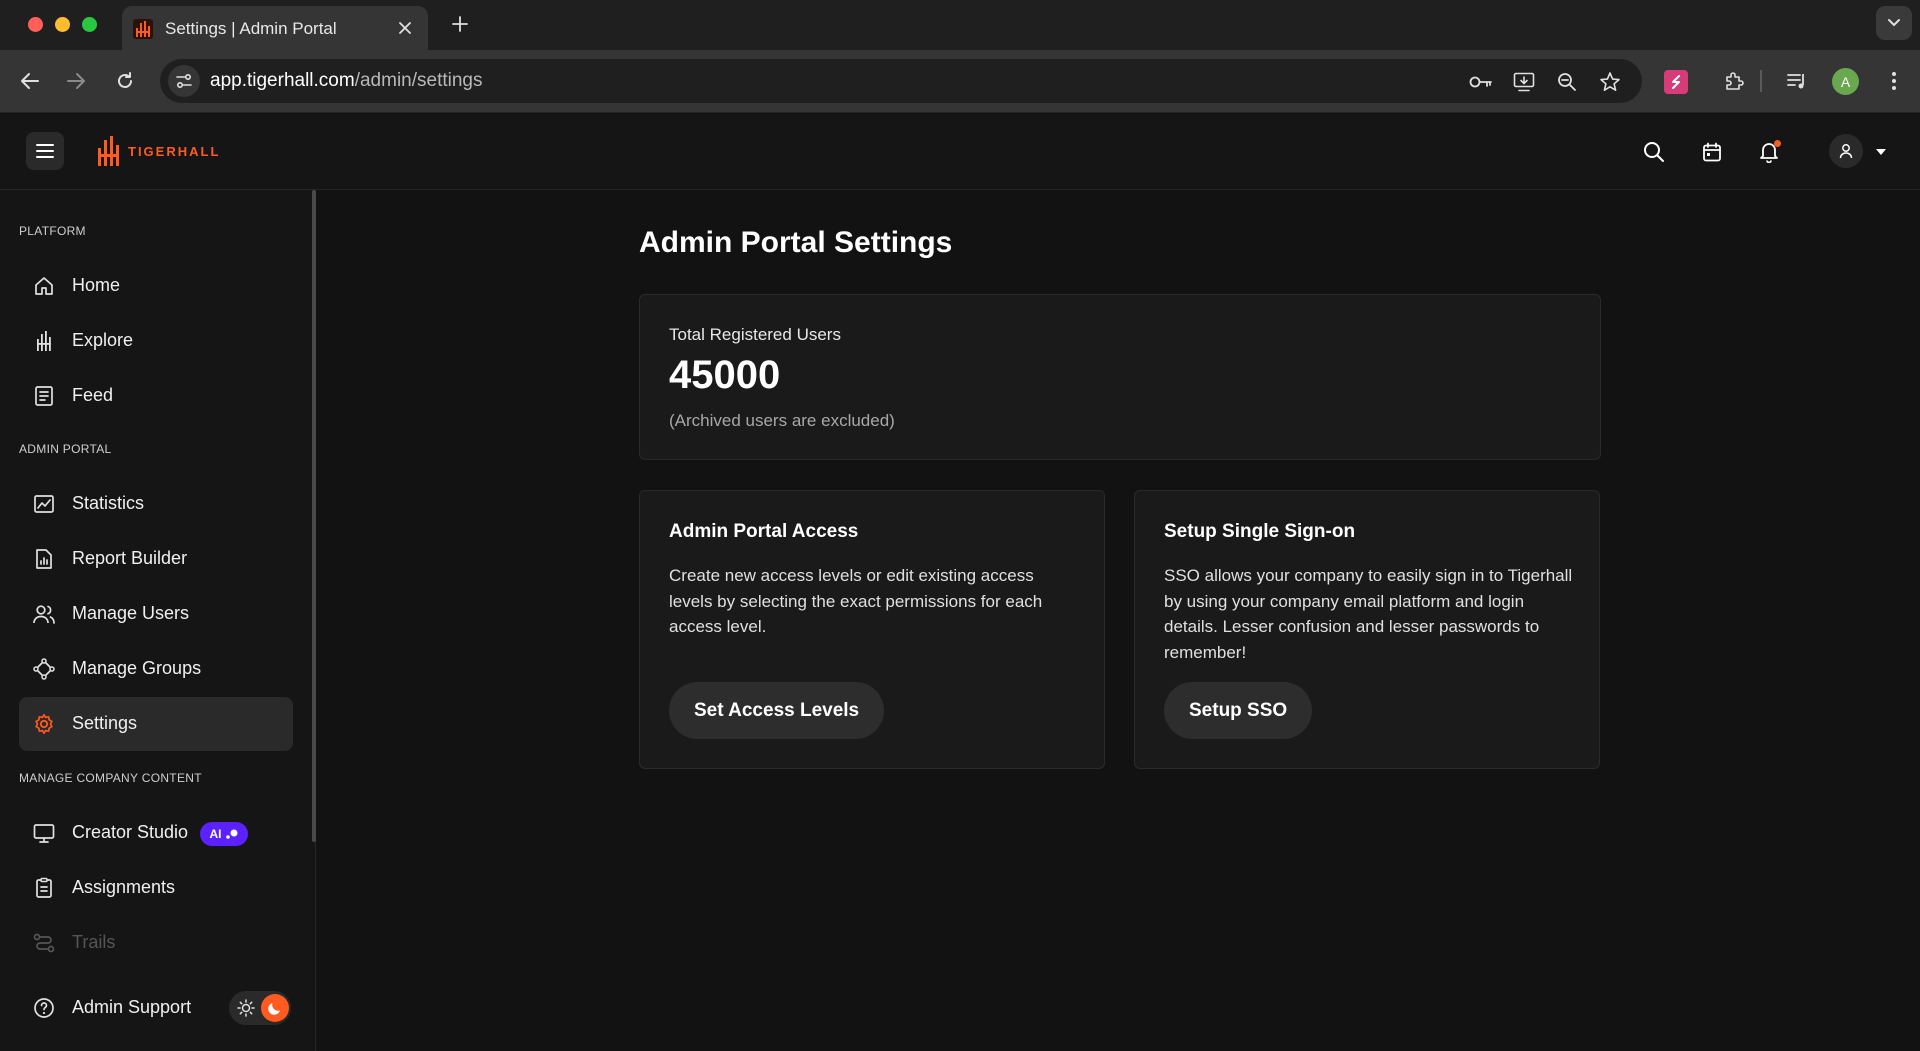  Describe the element at coordinates (44, 669) in the screenshot. I see `groups-icon` at that location.